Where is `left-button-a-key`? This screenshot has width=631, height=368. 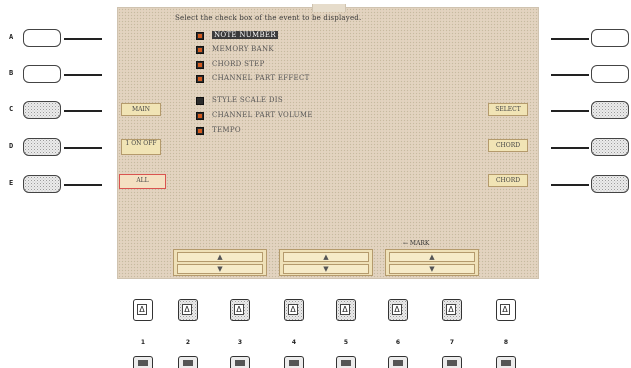 left-button-a-key is located at coordinates (42, 38).